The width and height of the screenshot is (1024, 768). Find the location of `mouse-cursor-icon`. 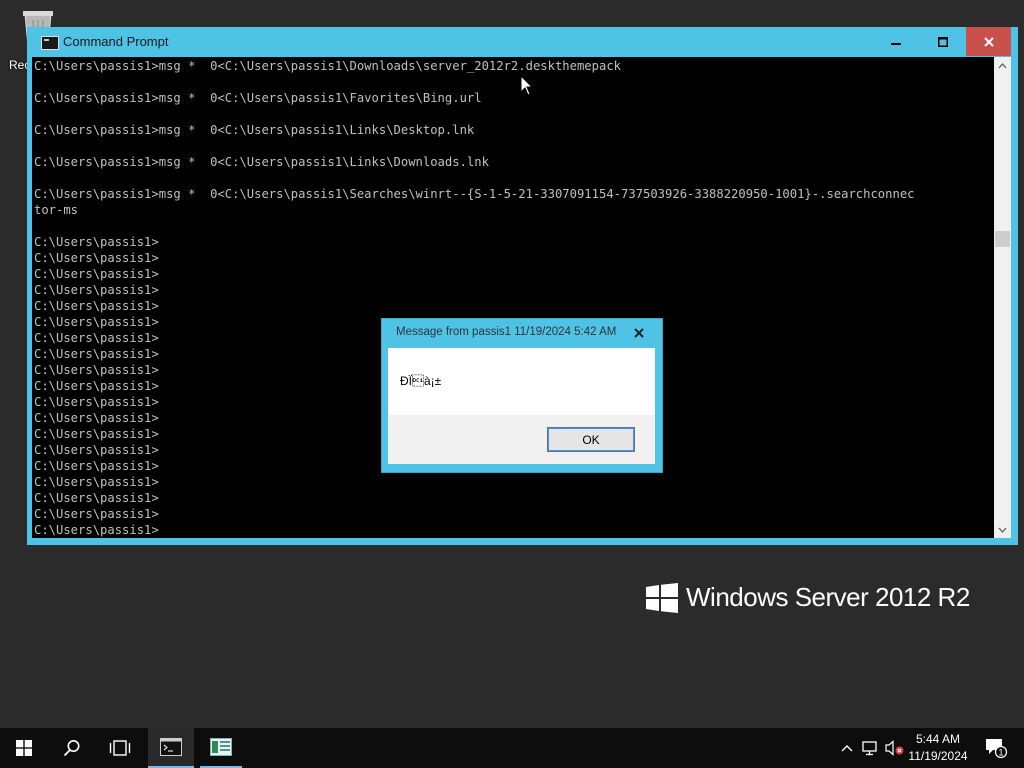

mouse-cursor-icon is located at coordinates (527, 85).